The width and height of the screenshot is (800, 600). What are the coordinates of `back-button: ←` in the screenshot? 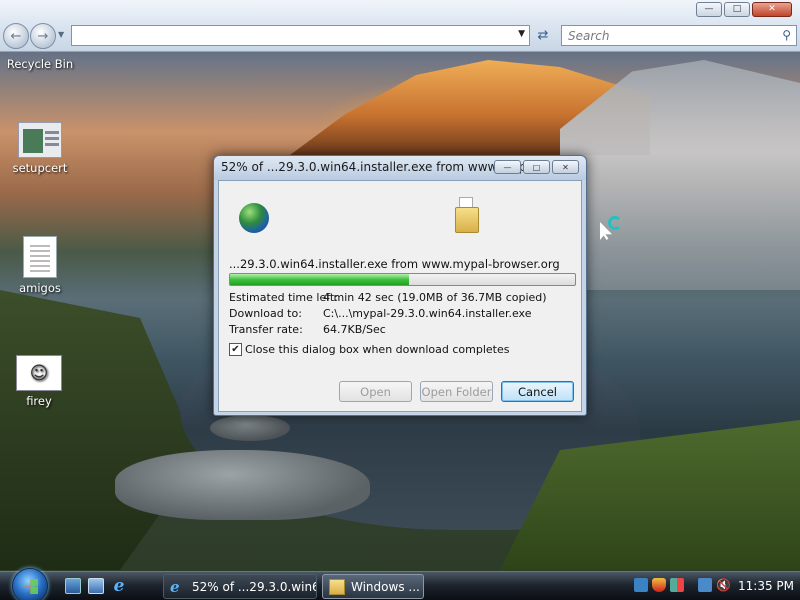 It's located at (16, 36).